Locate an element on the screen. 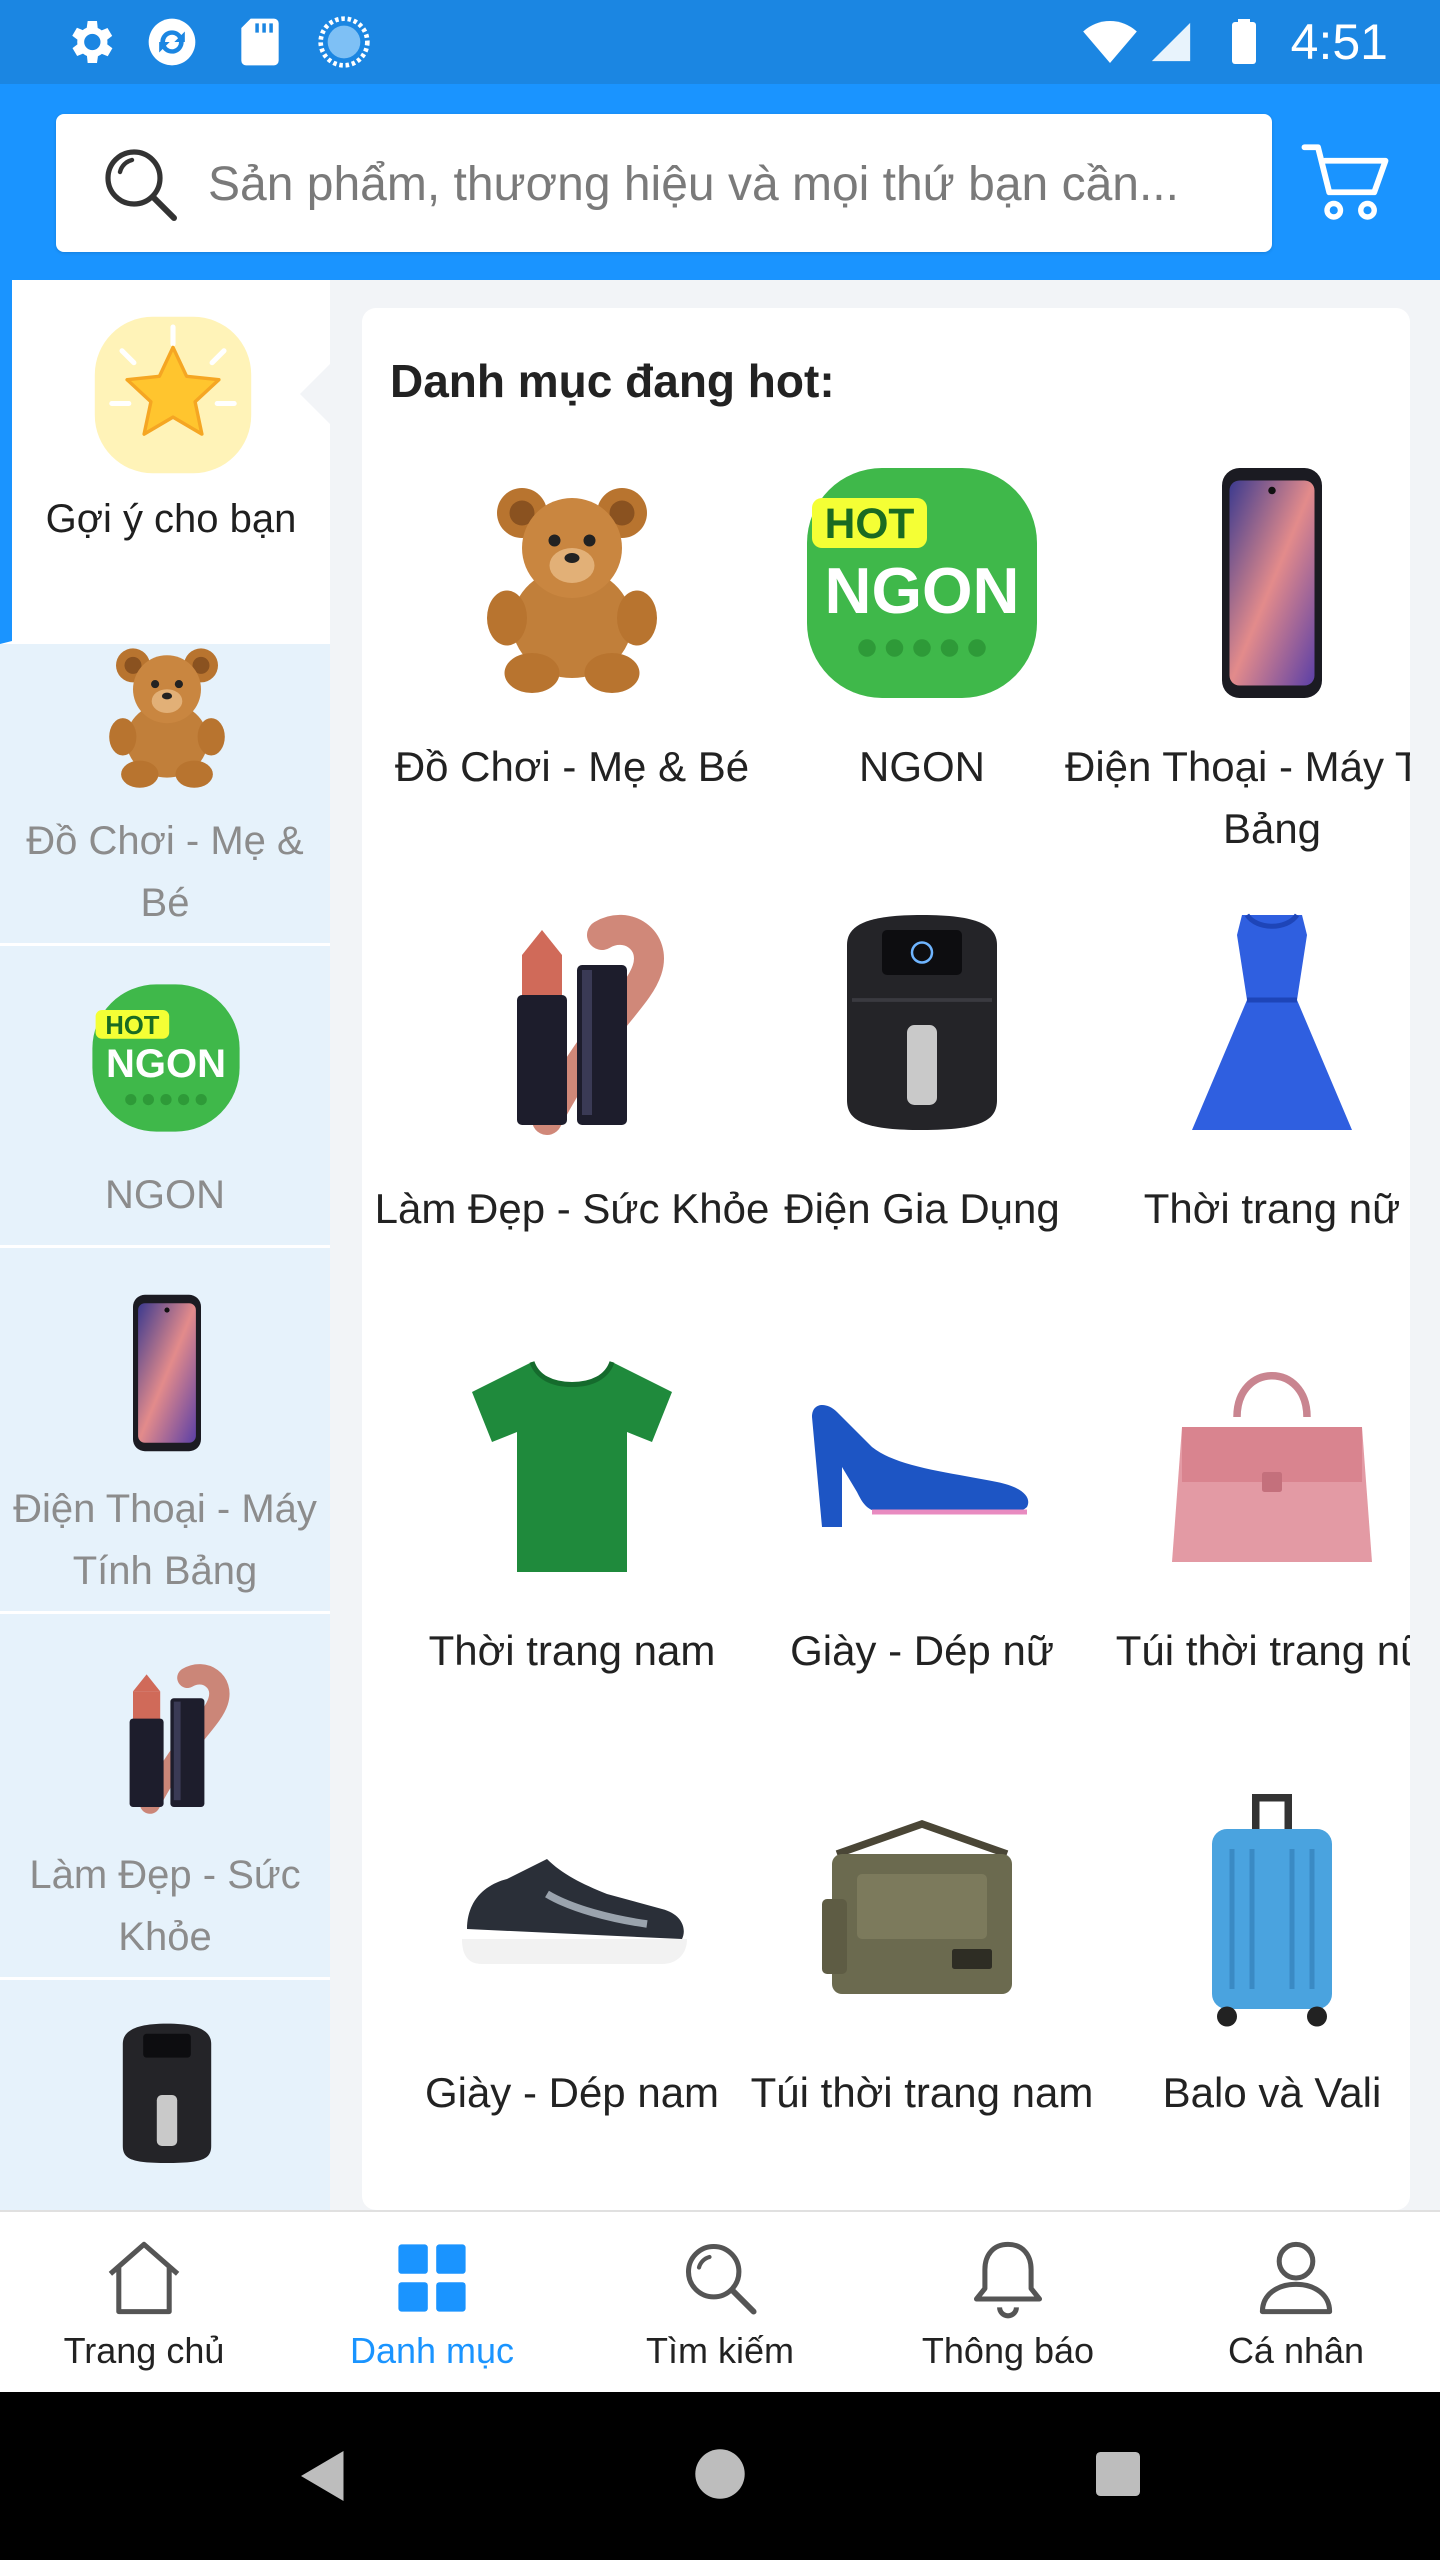 The height and width of the screenshot is (2560, 1440). search-box is located at coordinates (664, 184).